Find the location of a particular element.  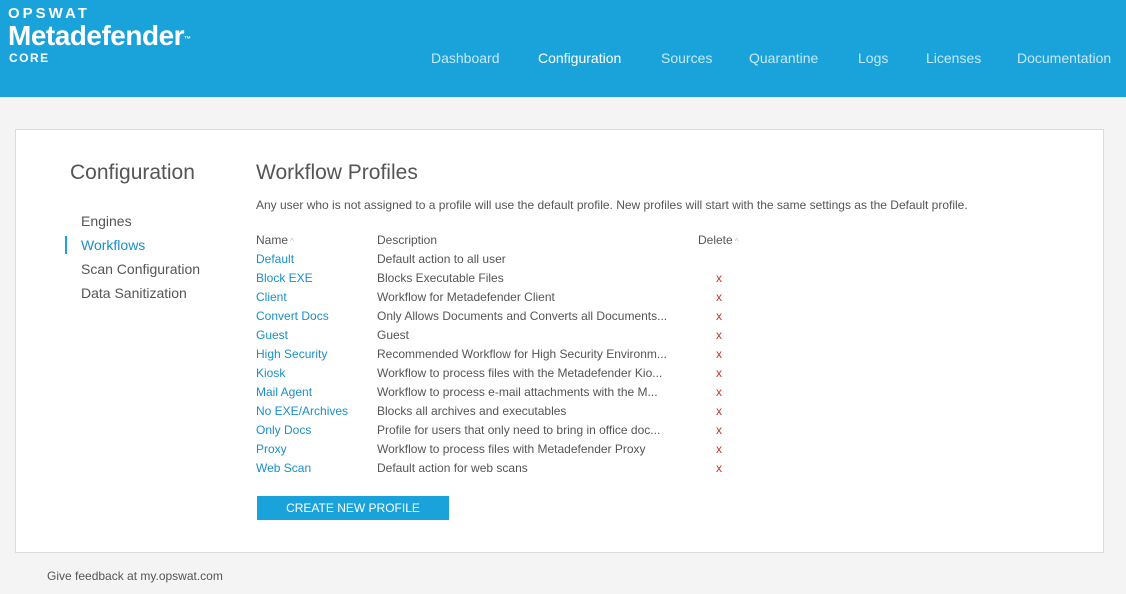

workflow-description: Default action to all user is located at coordinates (441, 259).